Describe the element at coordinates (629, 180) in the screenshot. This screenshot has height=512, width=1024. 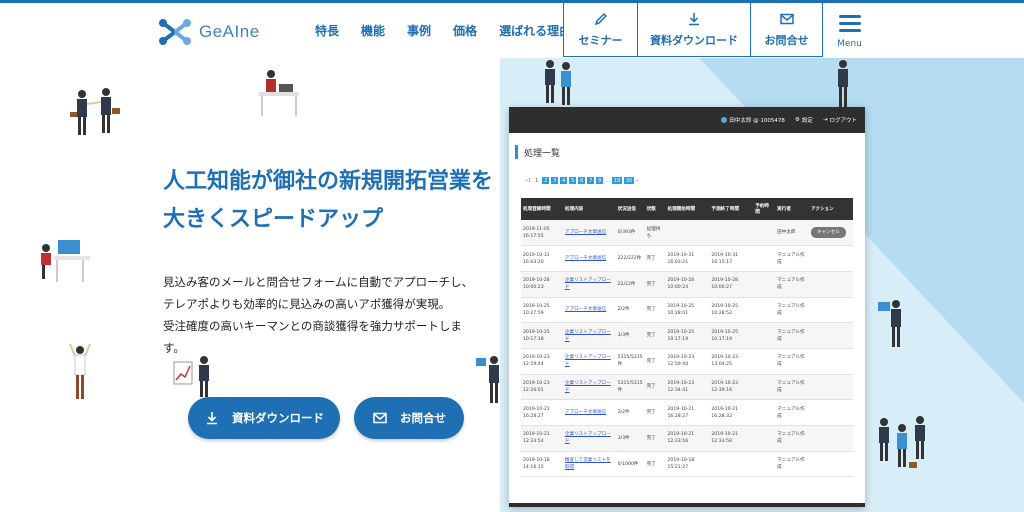
I see `pager-page: 20` at that location.